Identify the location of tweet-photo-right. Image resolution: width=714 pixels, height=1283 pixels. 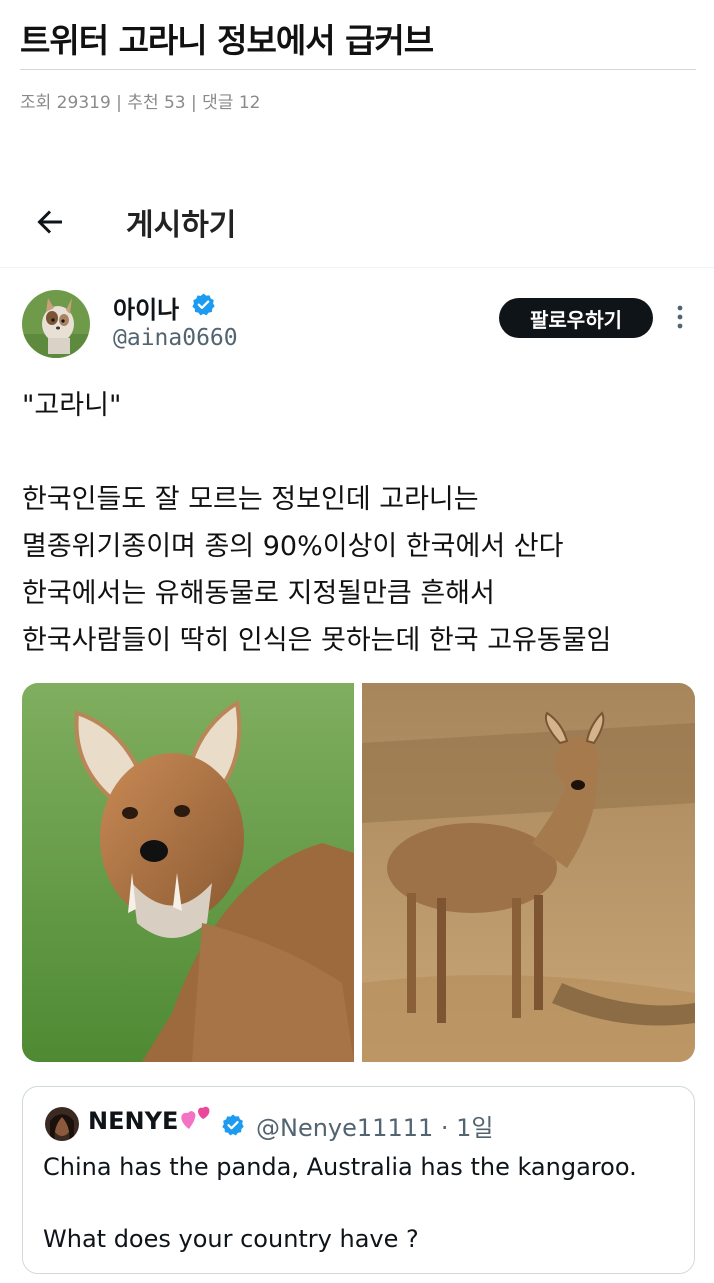
(528, 872).